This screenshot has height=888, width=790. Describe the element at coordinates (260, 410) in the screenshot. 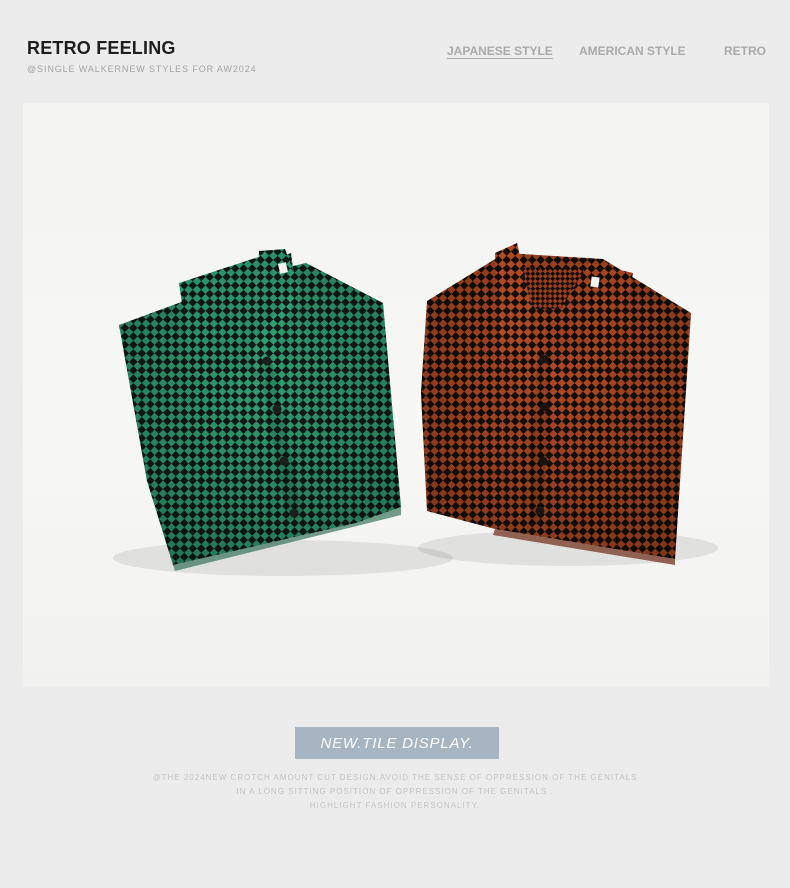

I see `green-shirt` at that location.